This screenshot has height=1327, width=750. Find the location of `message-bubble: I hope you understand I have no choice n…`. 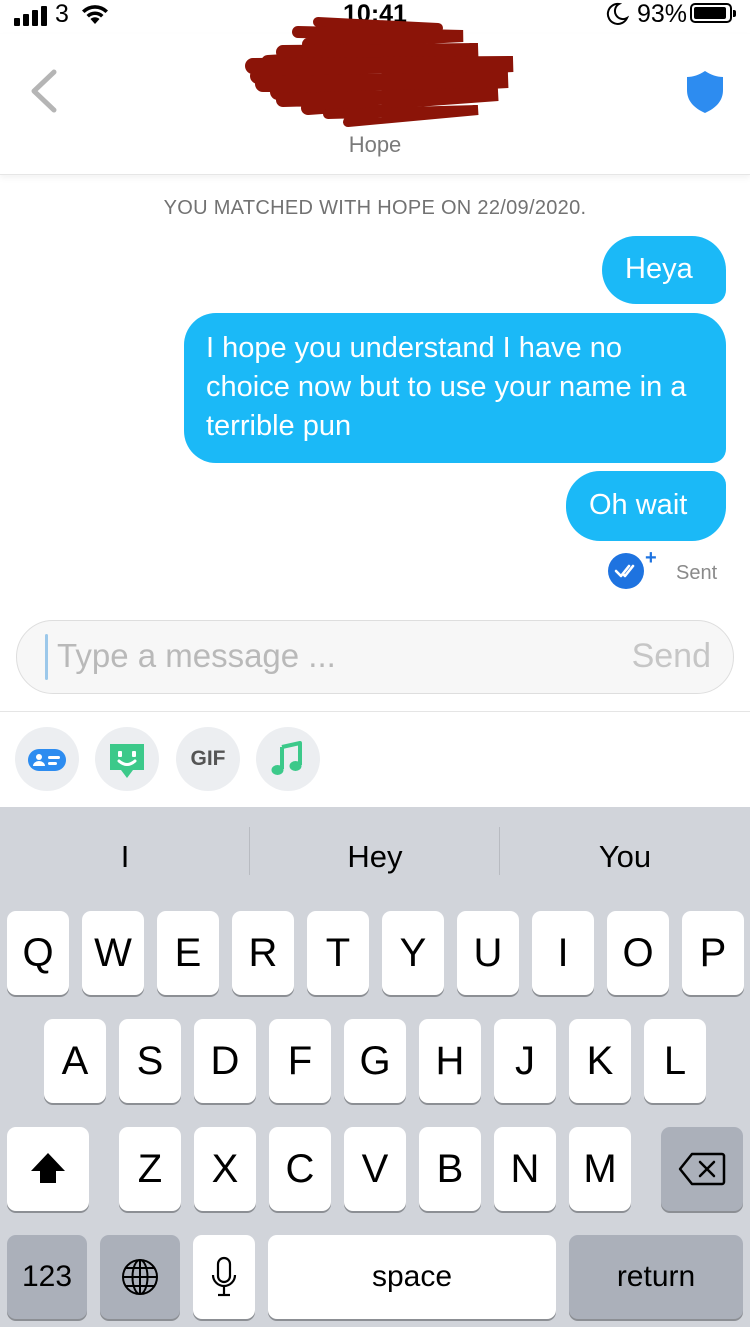

message-bubble: I hope you understand I have no choice n… is located at coordinates (455, 388).